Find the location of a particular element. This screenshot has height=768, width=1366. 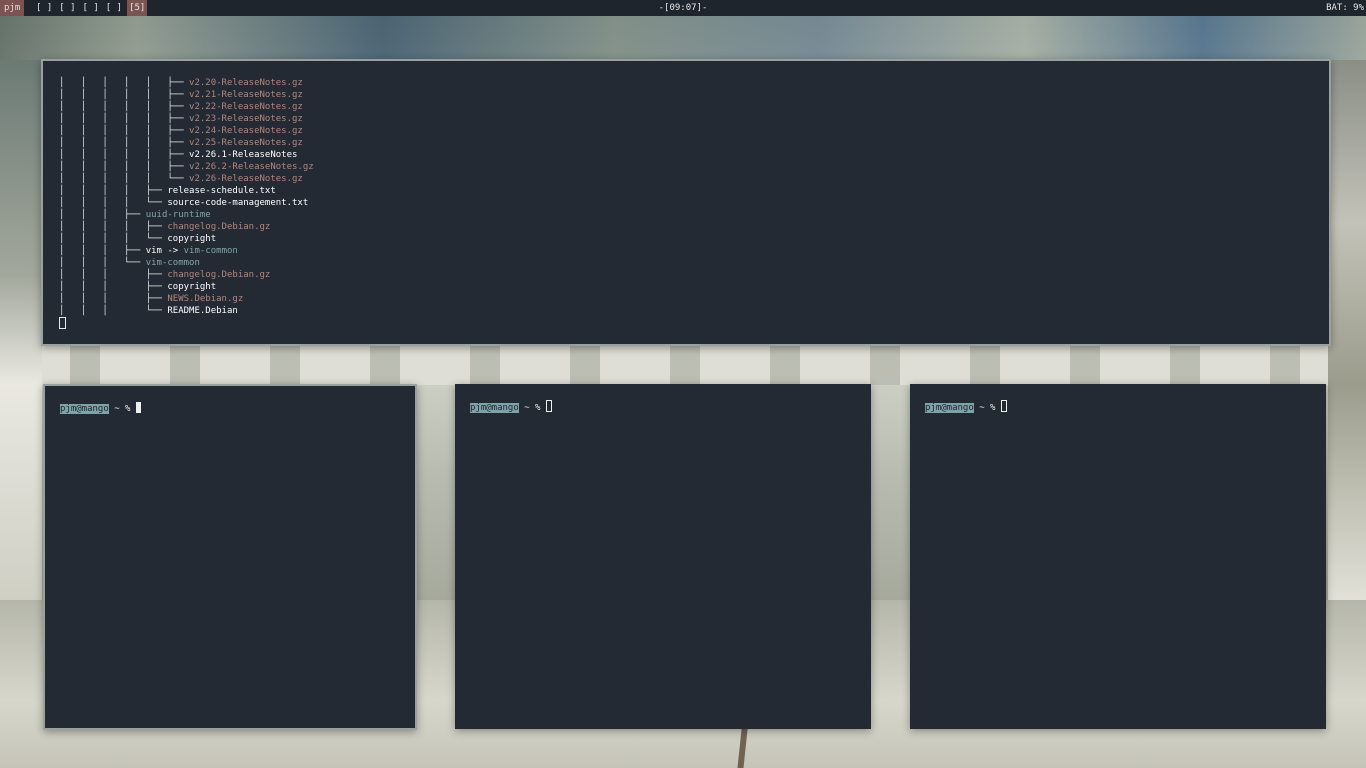

tree-line: │ │ │ │ │ ├── v2.21-ReleaseNotes.gz is located at coordinates (186, 95).